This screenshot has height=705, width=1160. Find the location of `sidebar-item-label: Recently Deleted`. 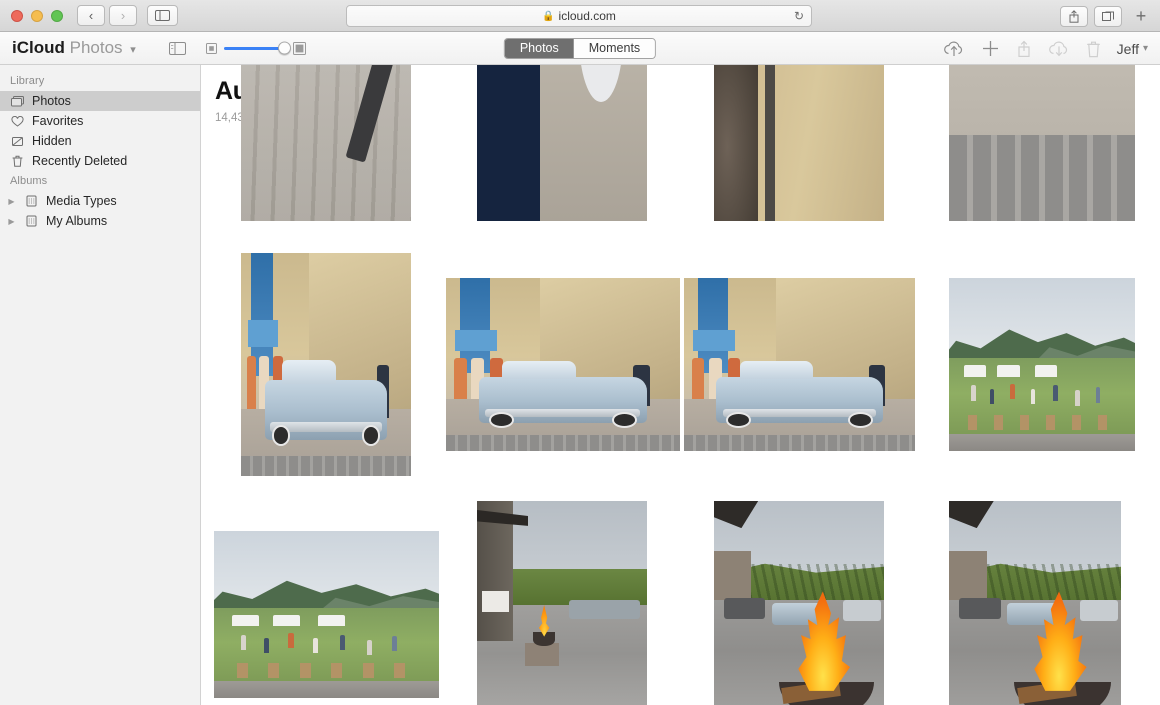

sidebar-item-label: Recently Deleted is located at coordinates (80, 161).